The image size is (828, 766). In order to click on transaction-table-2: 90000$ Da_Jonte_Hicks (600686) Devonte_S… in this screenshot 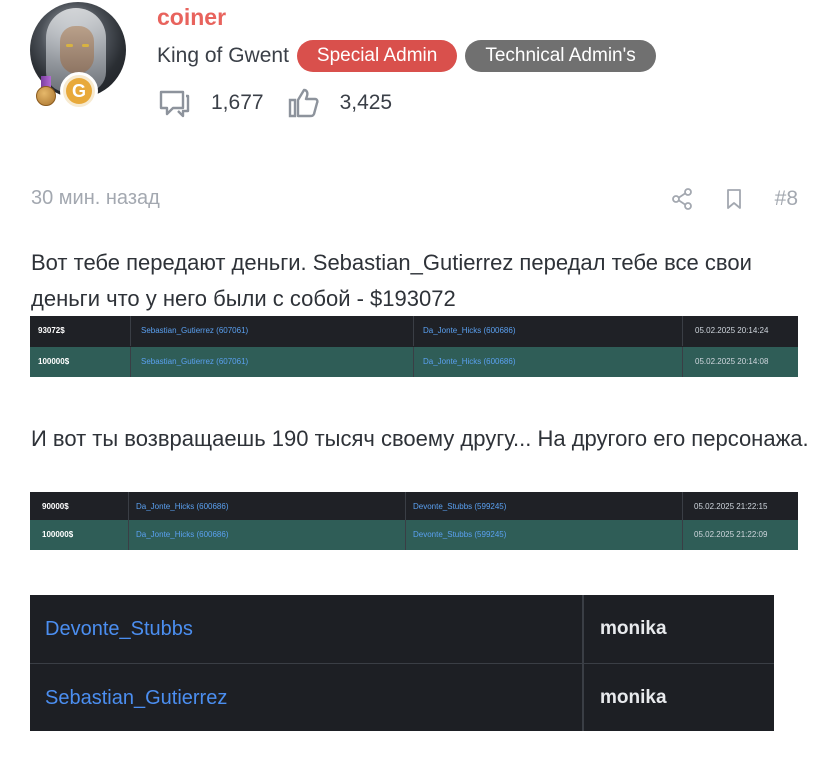, I will do `click(414, 521)`.